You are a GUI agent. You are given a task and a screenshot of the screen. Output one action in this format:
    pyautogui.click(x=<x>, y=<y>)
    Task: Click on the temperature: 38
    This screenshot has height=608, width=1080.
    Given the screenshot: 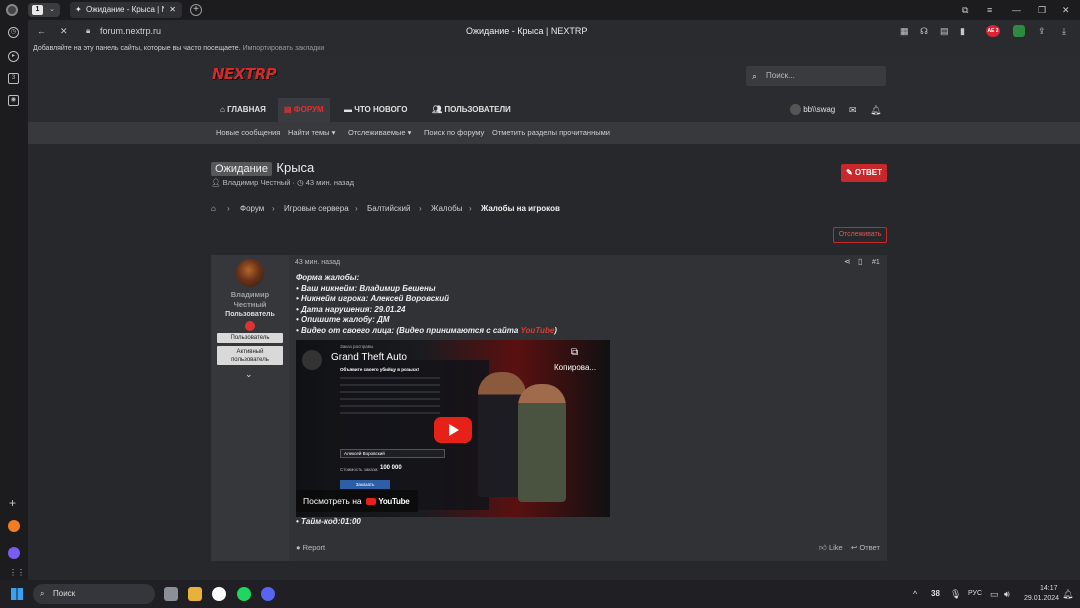 What is the action you would take?
    pyautogui.click(x=935, y=594)
    